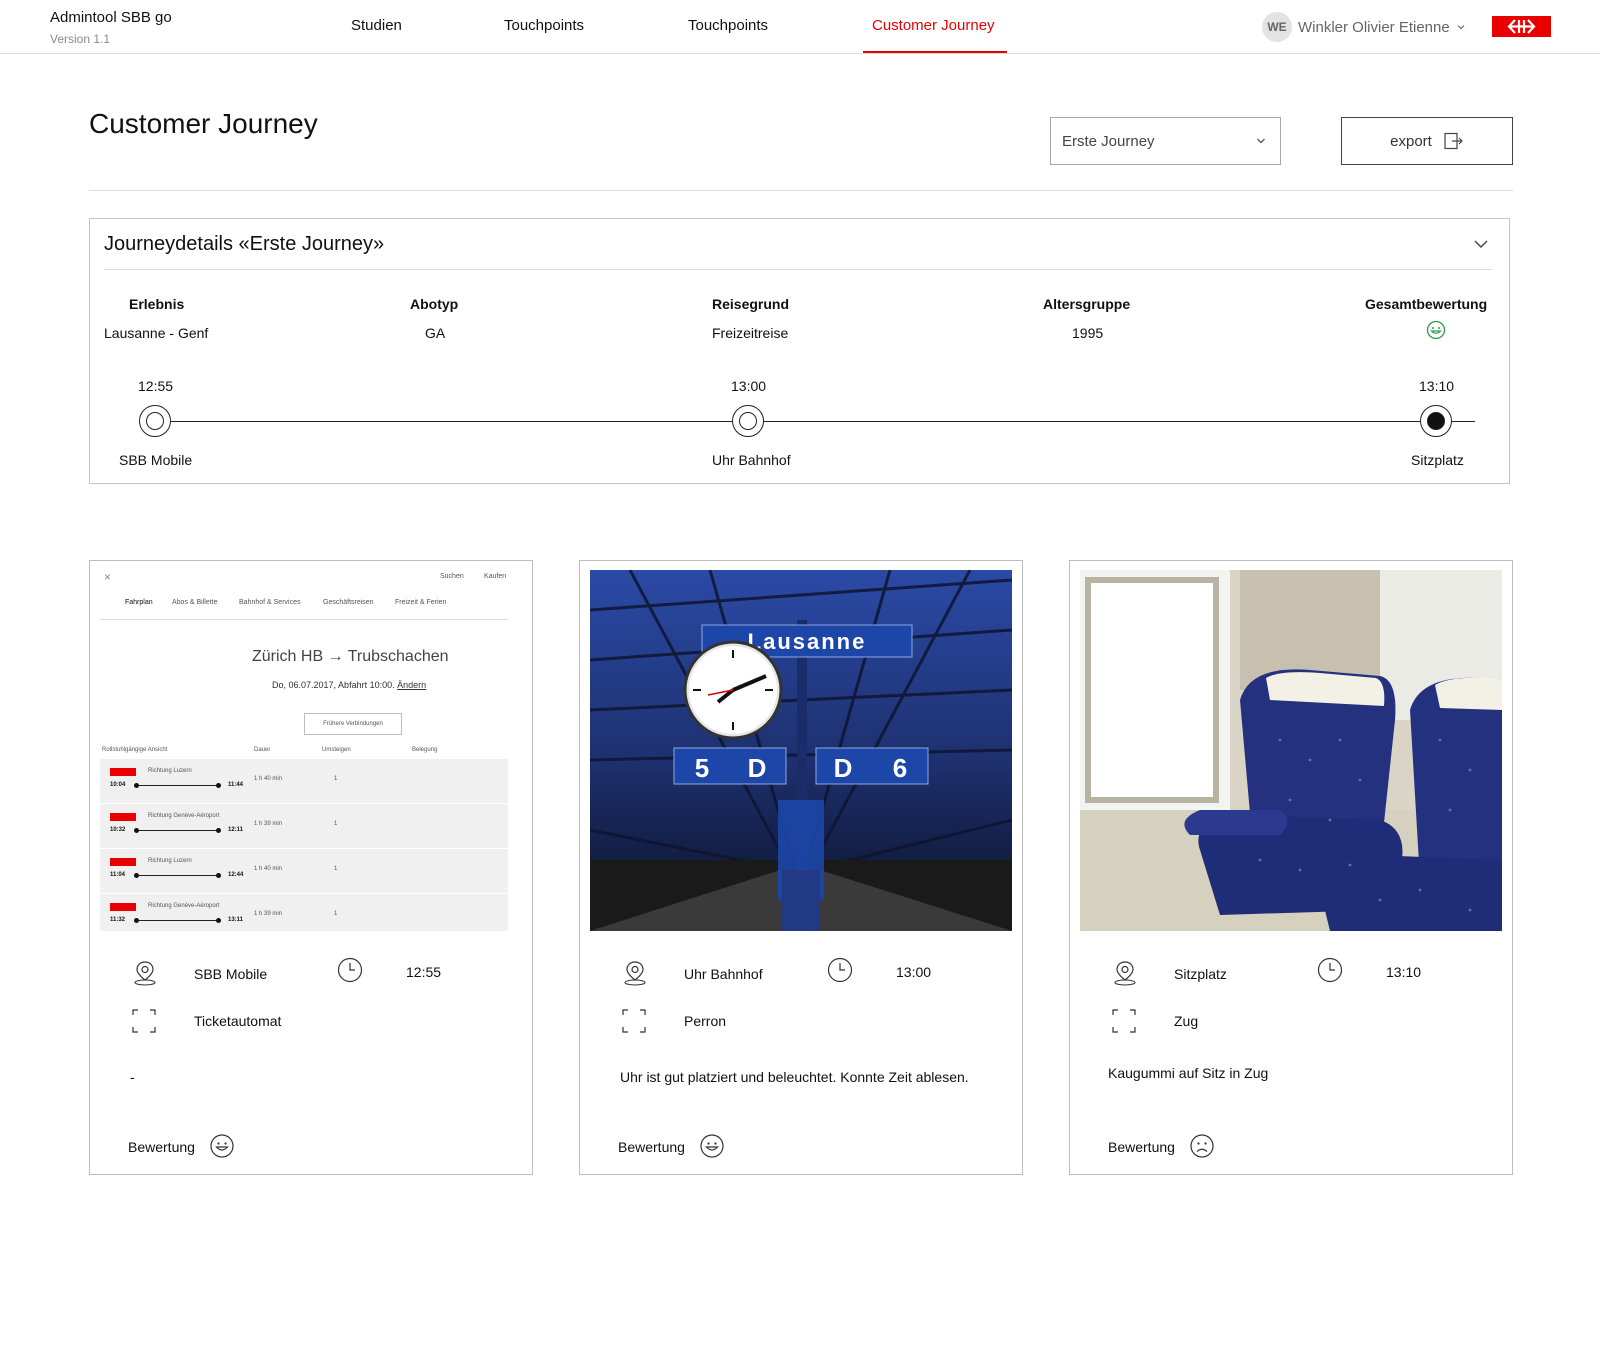 The image size is (1600, 1369). Describe the element at coordinates (111, 27) in the screenshot. I see `brand: Admintool SBB go Version 1.1` at that location.